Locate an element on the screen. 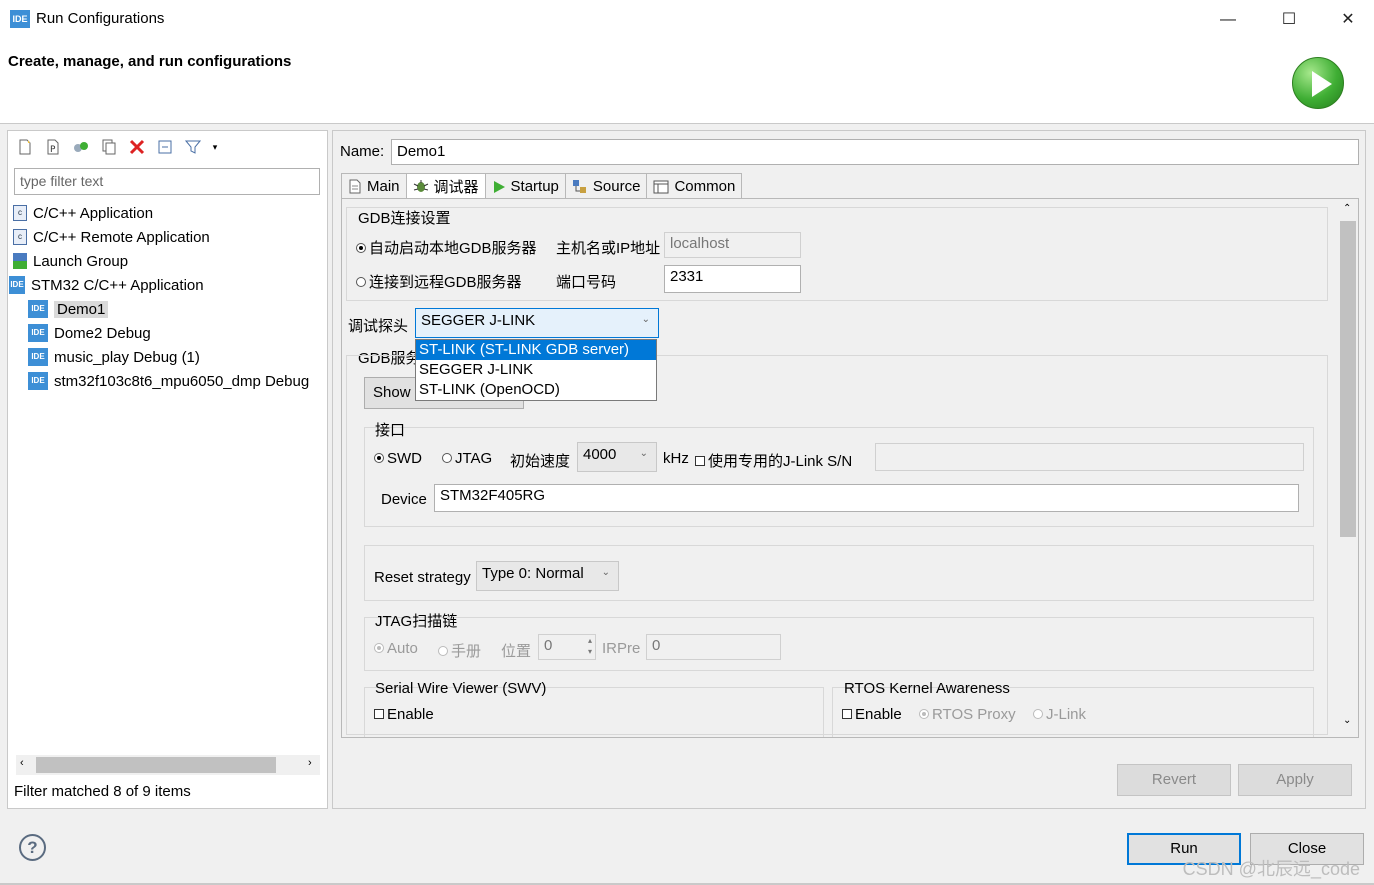 The height and width of the screenshot is (885, 1374). use-sn-checkbox: 使用专用的J-Link S/N is located at coordinates (773, 460).